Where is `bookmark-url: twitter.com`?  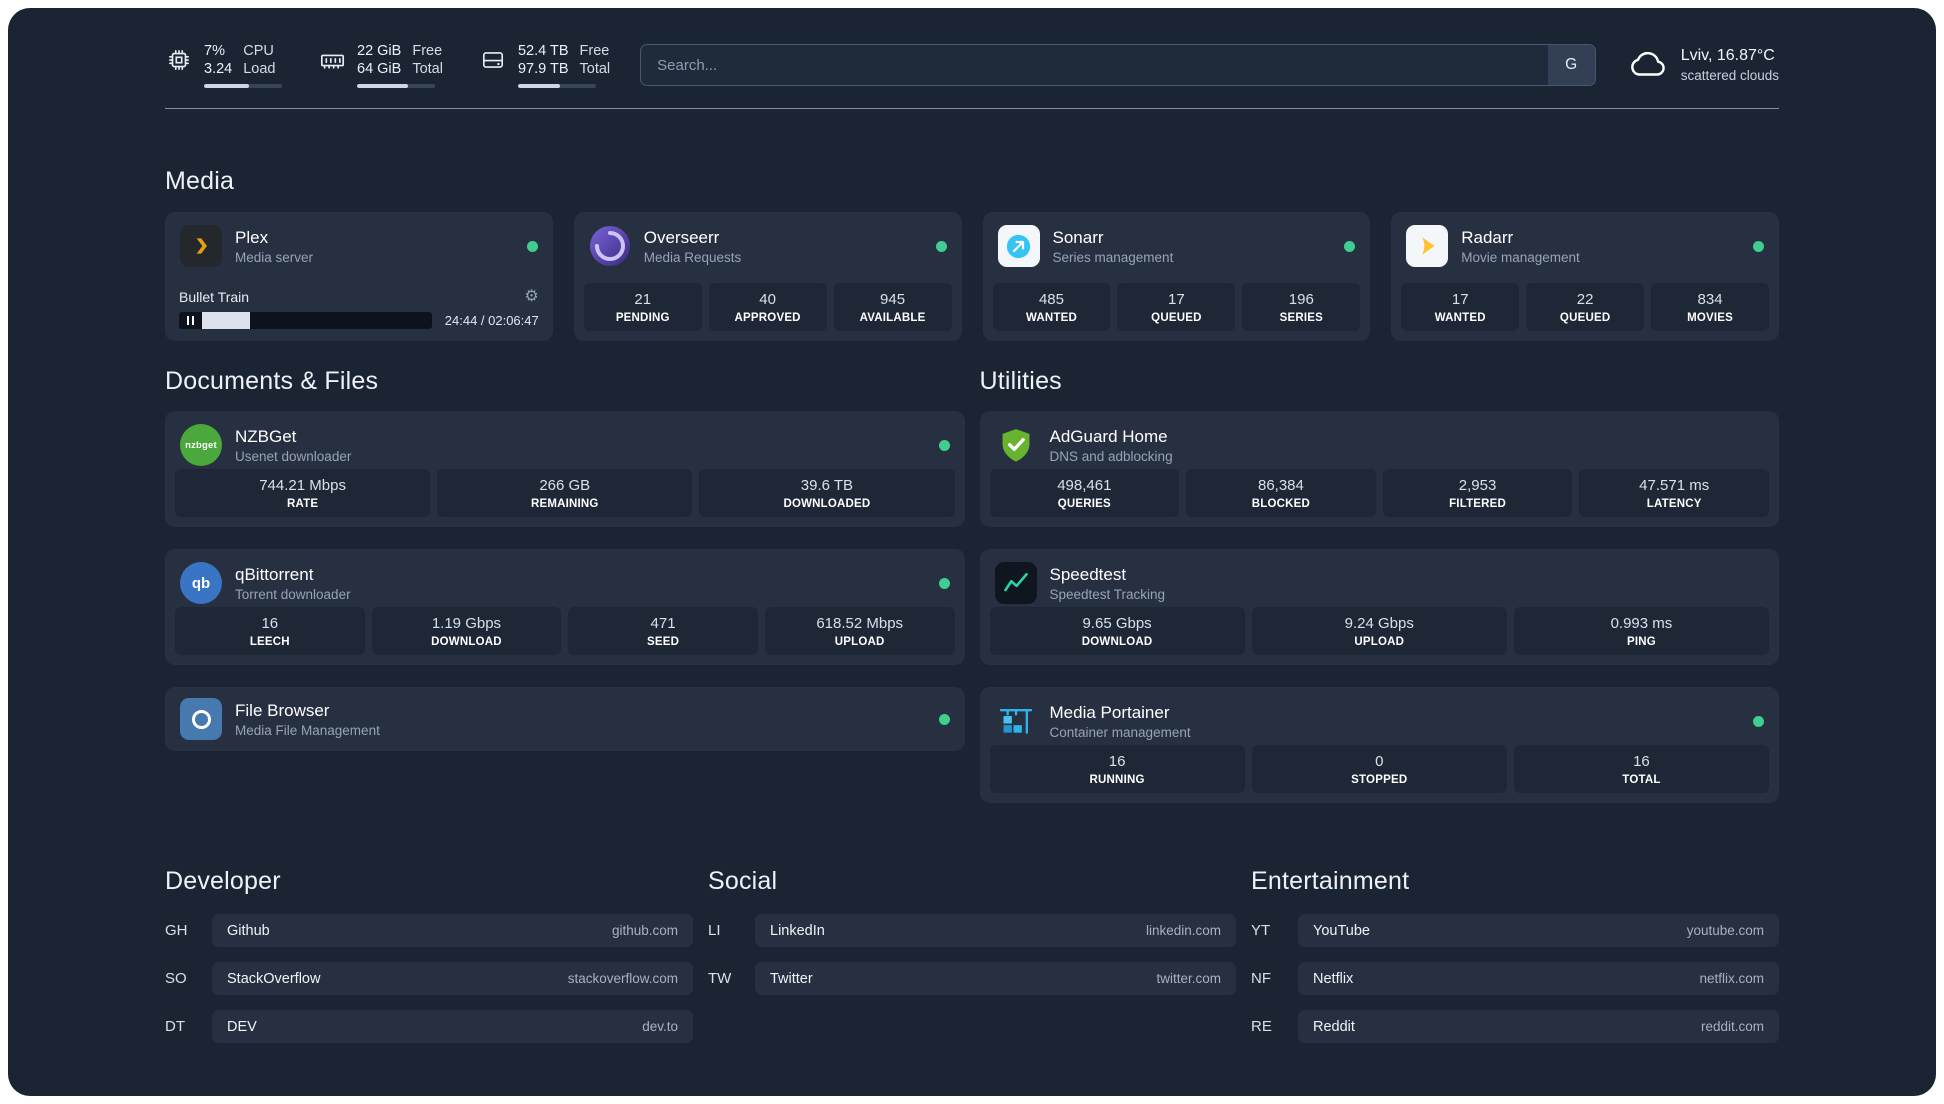
bookmark-url: twitter.com is located at coordinates (1188, 978).